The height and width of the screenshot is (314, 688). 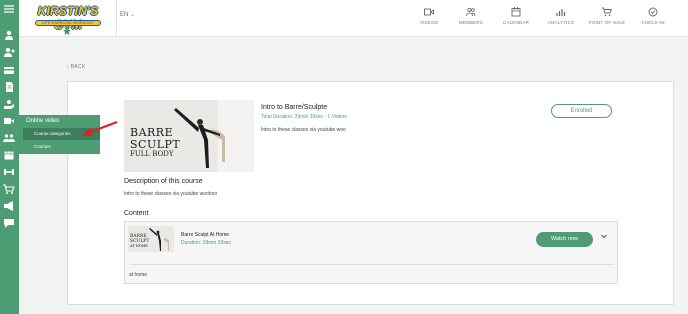 What do you see at coordinates (561, 12) in the screenshot?
I see `analytics-icon` at bounding box center [561, 12].